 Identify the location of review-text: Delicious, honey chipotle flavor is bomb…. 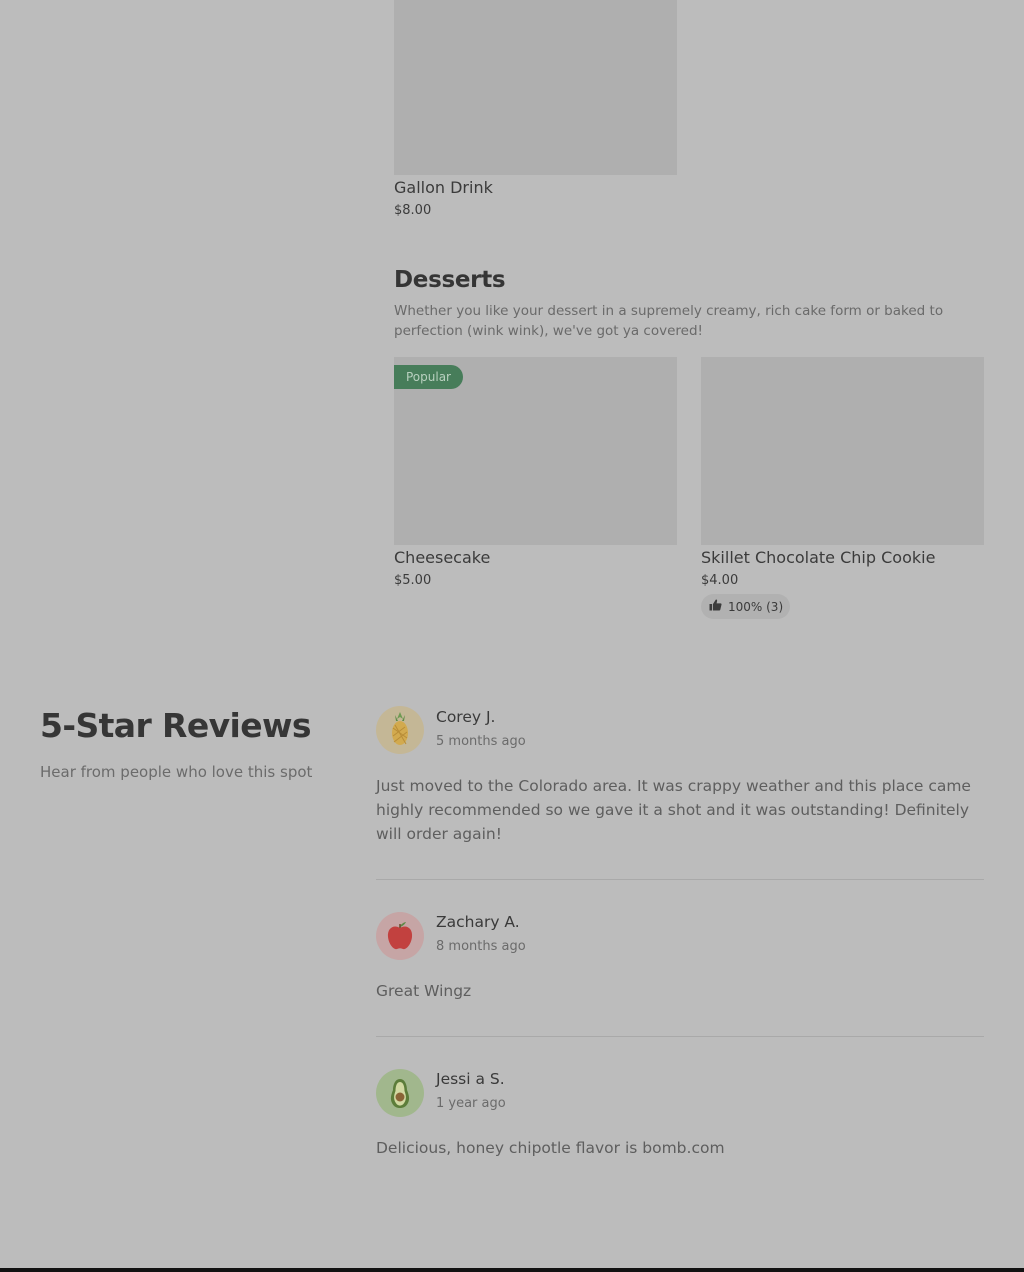
(550, 1148).